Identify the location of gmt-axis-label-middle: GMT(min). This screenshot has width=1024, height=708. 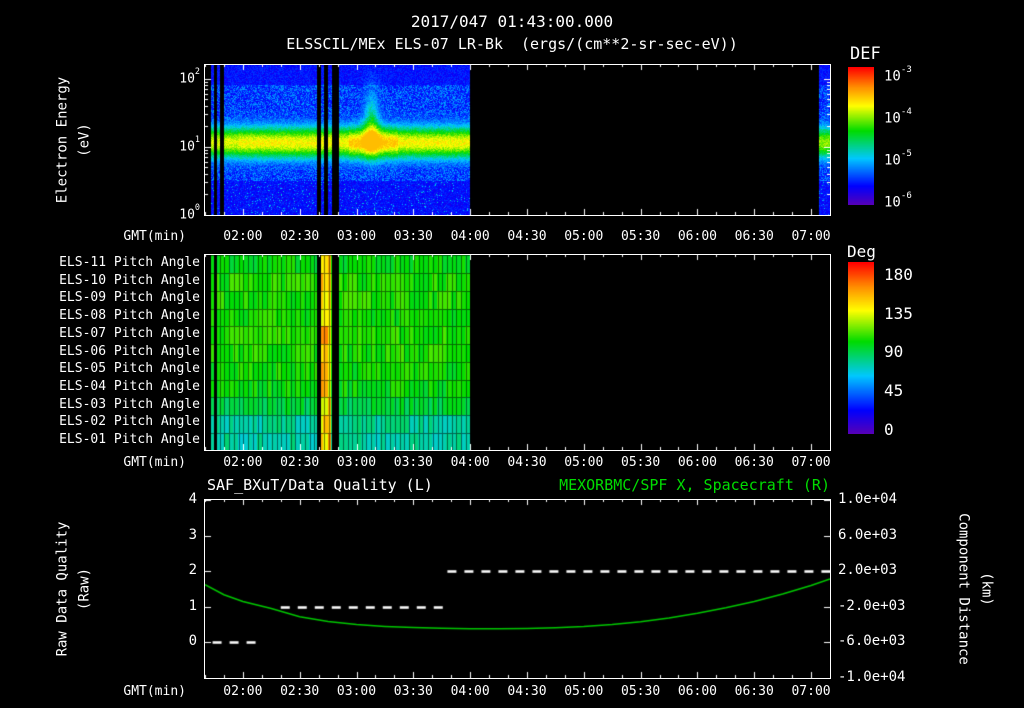
(154, 462).